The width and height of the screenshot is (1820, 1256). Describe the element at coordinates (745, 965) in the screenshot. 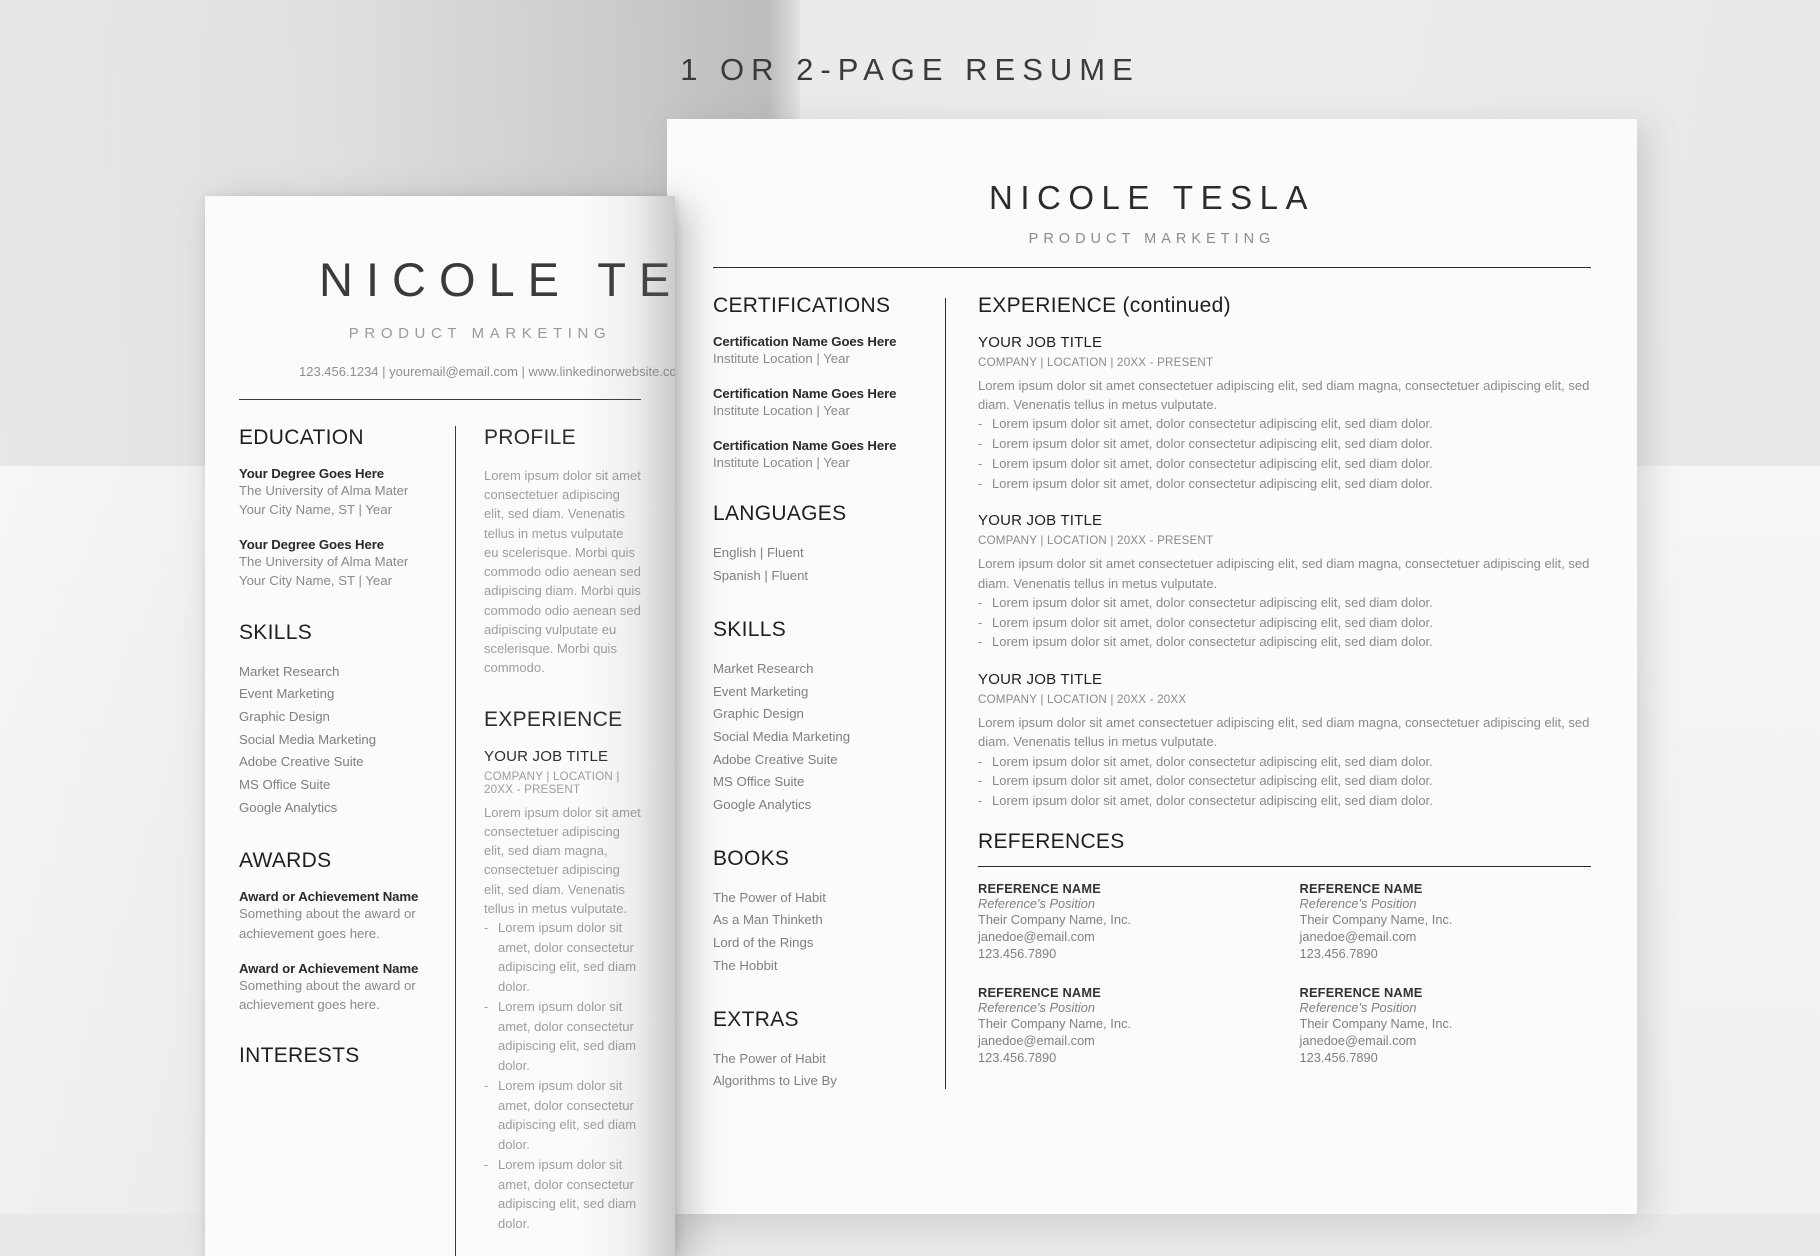

I see `book-item: The Hobbit` at that location.